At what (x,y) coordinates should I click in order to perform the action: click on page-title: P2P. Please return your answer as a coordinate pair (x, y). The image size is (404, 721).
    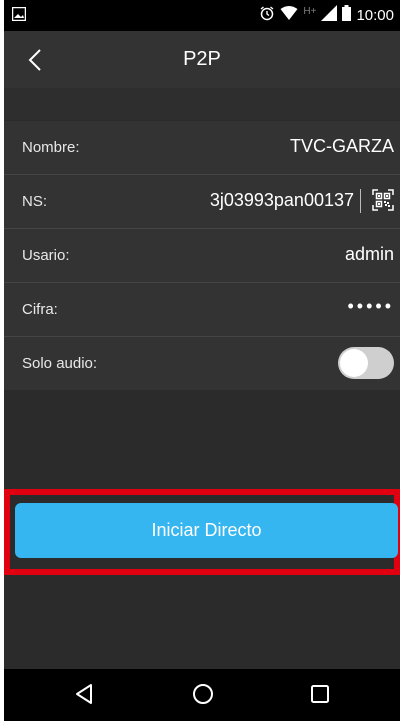
    Looking at the image, I should click on (202, 59).